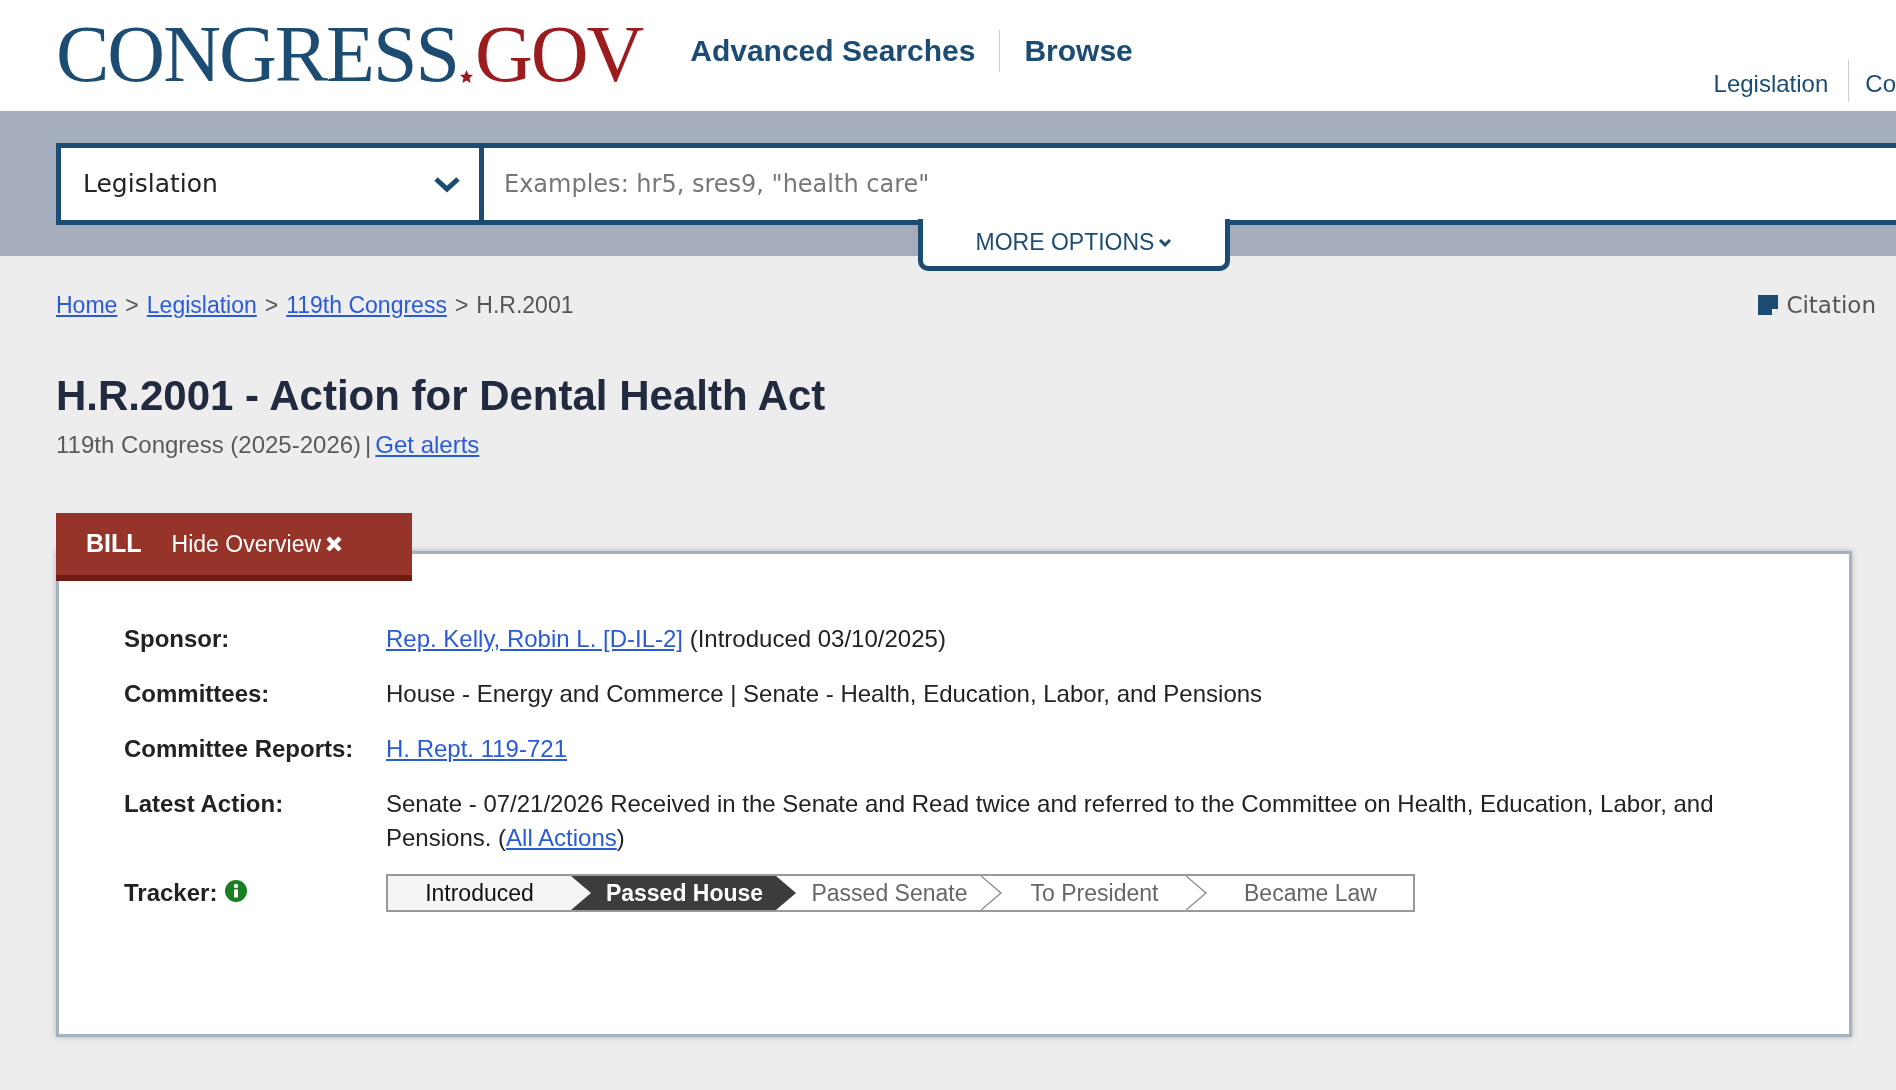 This screenshot has height=1090, width=1896. Describe the element at coordinates (1831, 305) in the screenshot. I see `citation-link: Citation` at that location.